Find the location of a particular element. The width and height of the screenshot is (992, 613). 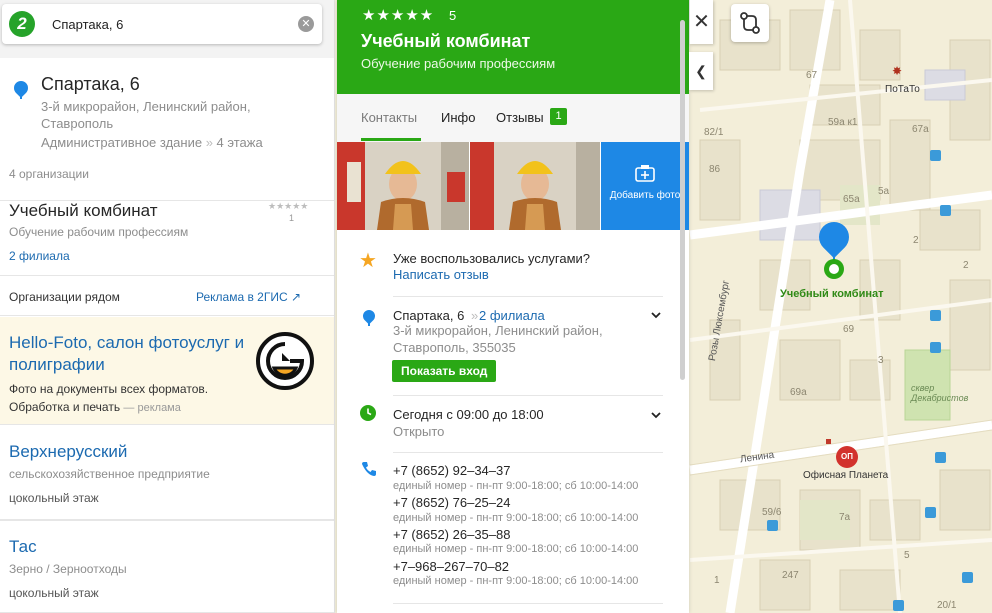

tab-reviews: Отзывы is located at coordinates (520, 117).